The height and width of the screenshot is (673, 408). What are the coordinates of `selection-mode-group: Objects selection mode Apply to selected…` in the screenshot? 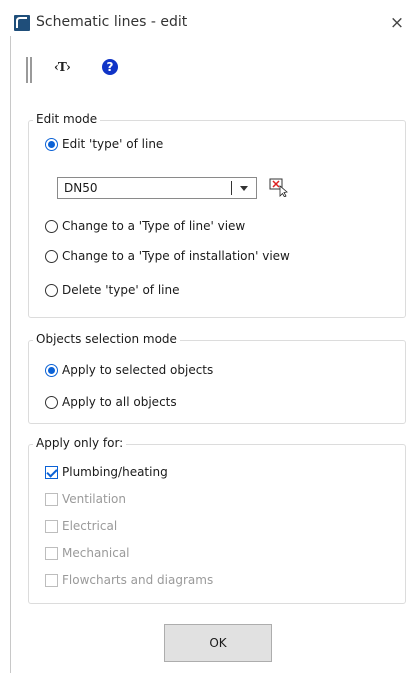 It's located at (217, 378).